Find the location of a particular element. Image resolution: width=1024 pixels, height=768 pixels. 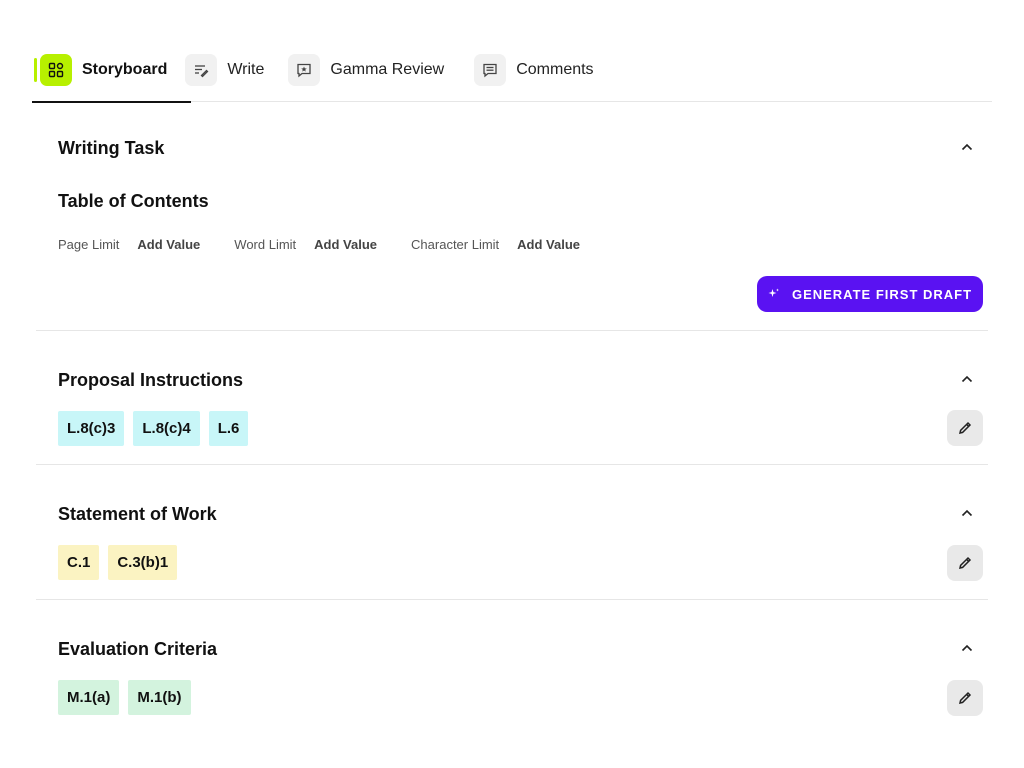

tab-storyboard: Storyboard is located at coordinates (112, 77).